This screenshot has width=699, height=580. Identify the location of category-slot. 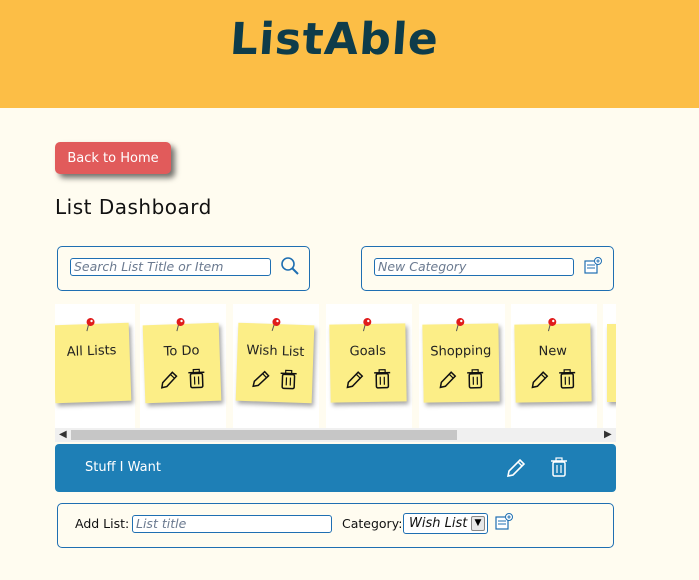
(609, 366).